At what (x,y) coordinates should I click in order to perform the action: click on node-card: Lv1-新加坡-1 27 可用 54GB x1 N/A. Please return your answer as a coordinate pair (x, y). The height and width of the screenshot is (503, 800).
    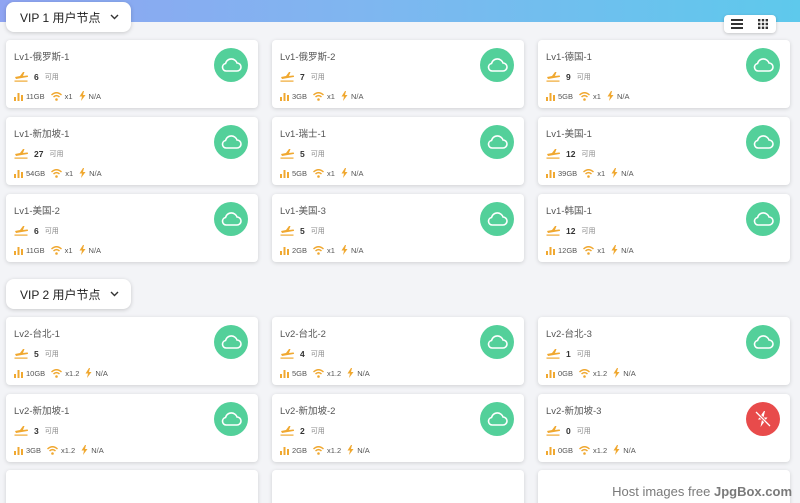
    Looking at the image, I should click on (132, 151).